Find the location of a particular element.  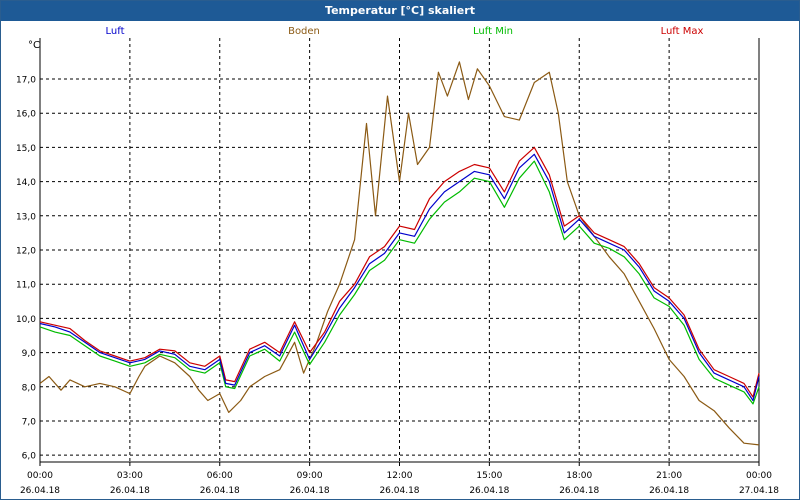

y-tick-label: 10,0 is located at coordinates (26, 320).